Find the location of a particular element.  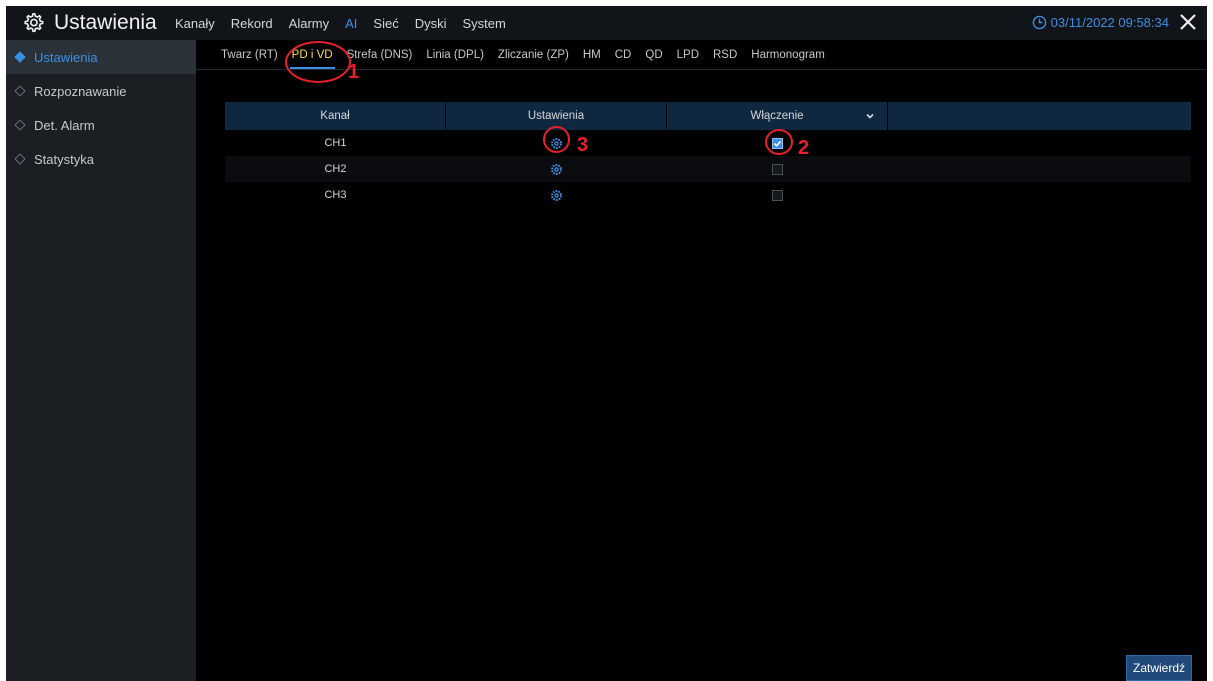

table-row: CH3 is located at coordinates (708, 195).